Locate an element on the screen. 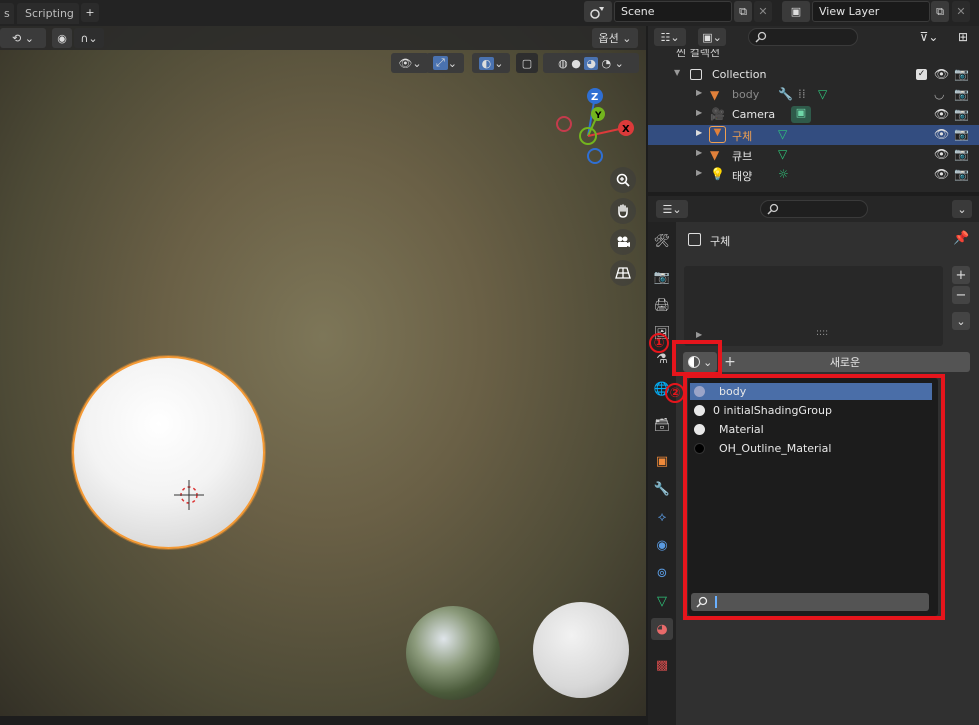 This screenshot has width=979, height=725. overlay-icon: ◐ ⌄ is located at coordinates (491, 63).